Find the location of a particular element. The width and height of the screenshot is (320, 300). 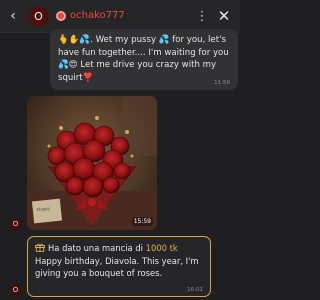

tip-prefix: Ha dato una mancia di is located at coordinates (97, 248).